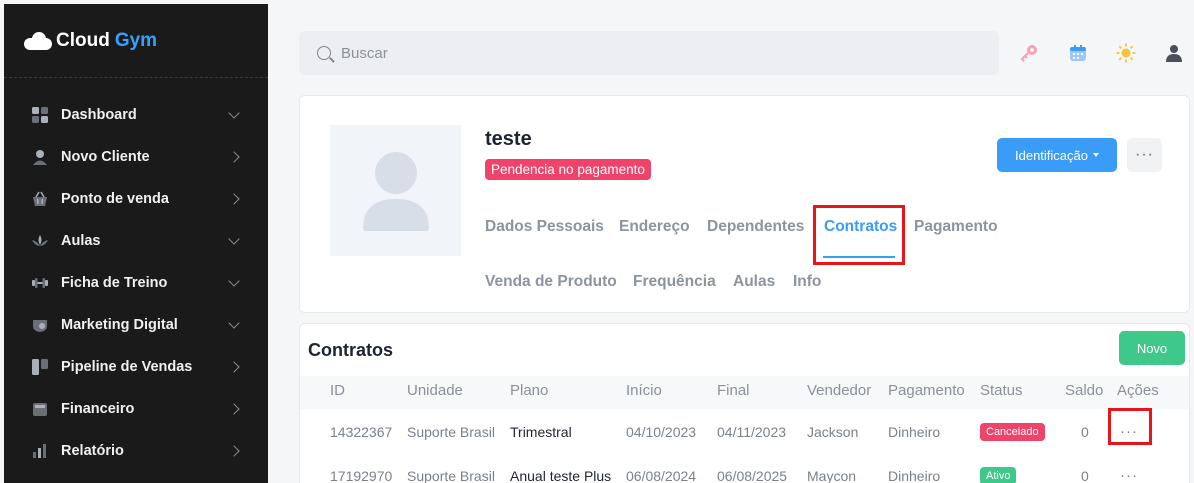  Describe the element at coordinates (40, 199) in the screenshot. I see `basket-icon` at that location.